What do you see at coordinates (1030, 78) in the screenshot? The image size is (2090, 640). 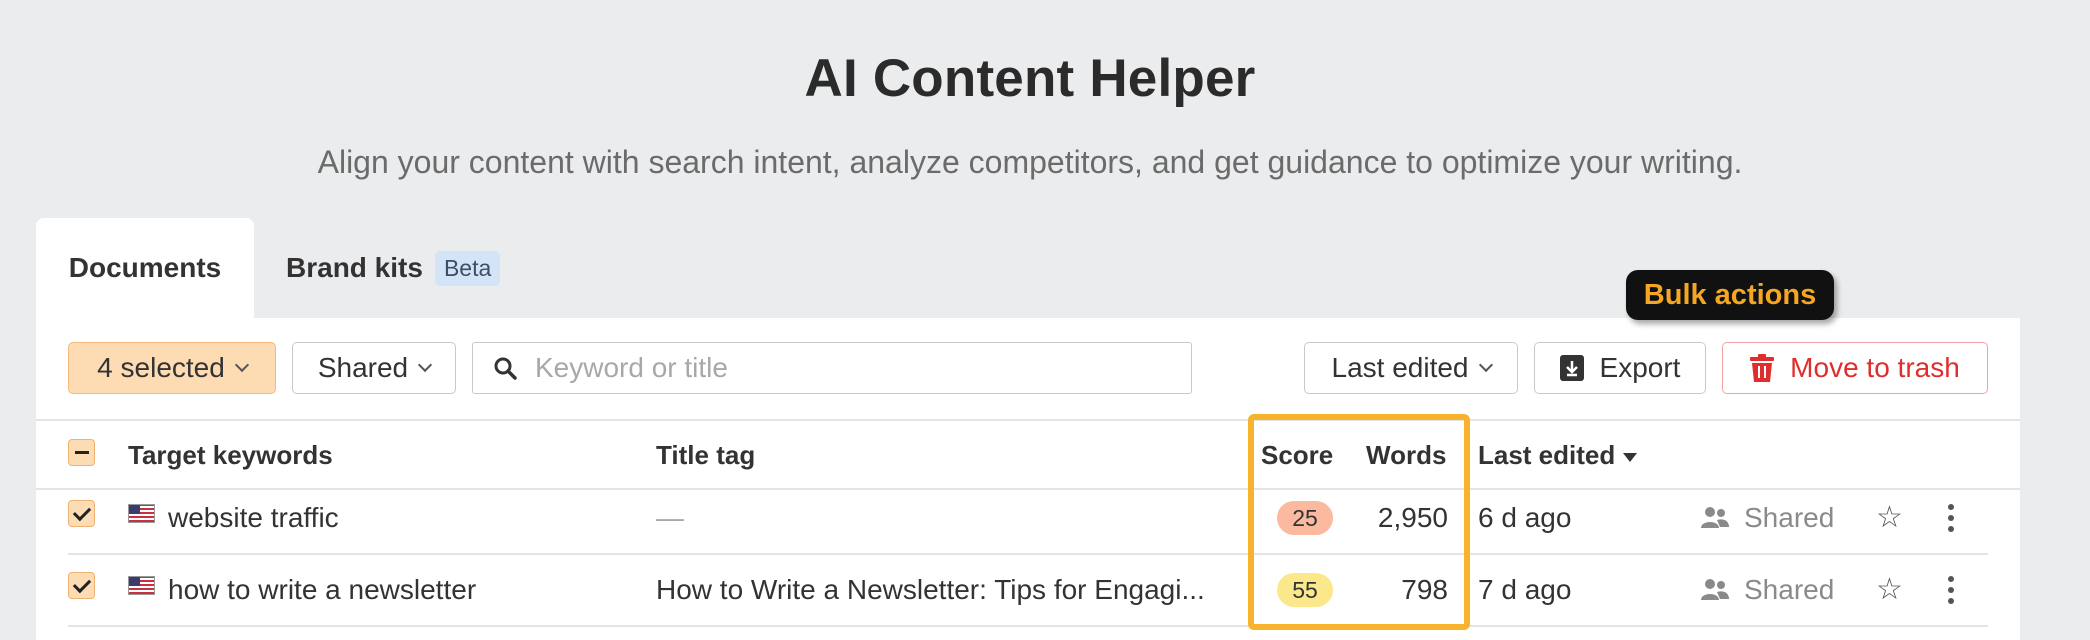 I see `page-title: AI Content Helper` at bounding box center [1030, 78].